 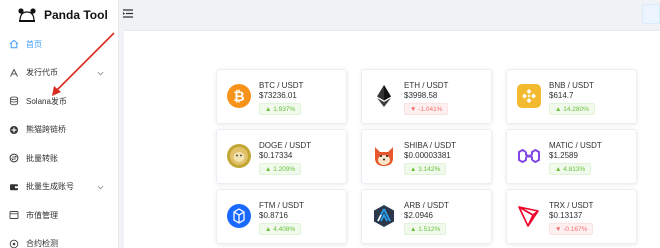 I want to click on change-badge: ▲ 14.280%, so click(x=572, y=109).